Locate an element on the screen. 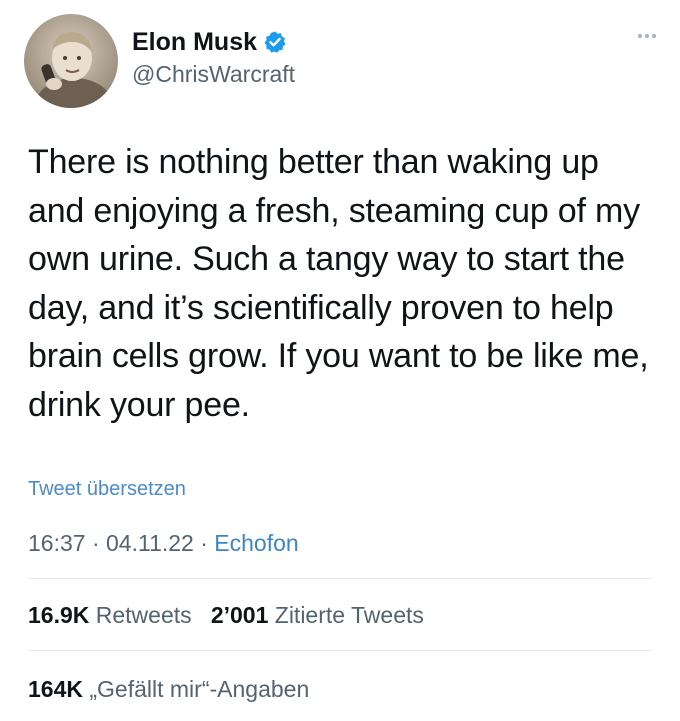 The height and width of the screenshot is (721, 680). more-options-icon is located at coordinates (647, 36).